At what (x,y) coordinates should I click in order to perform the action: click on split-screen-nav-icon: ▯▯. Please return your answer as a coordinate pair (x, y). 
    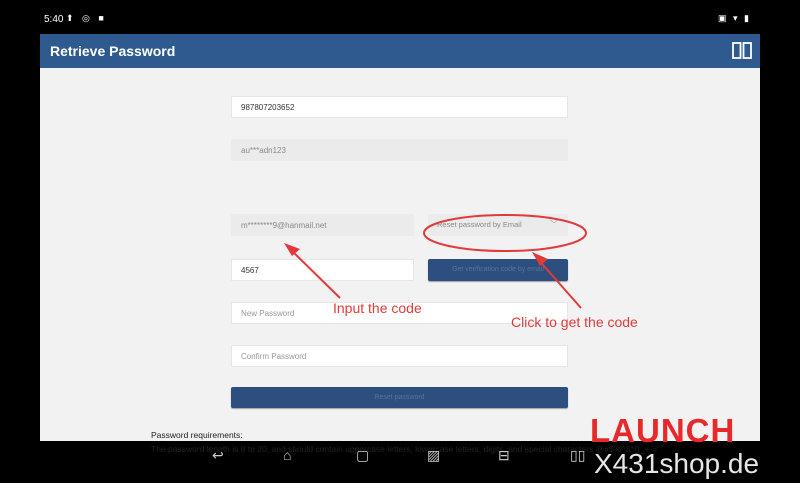
    Looking at the image, I should click on (577, 455).